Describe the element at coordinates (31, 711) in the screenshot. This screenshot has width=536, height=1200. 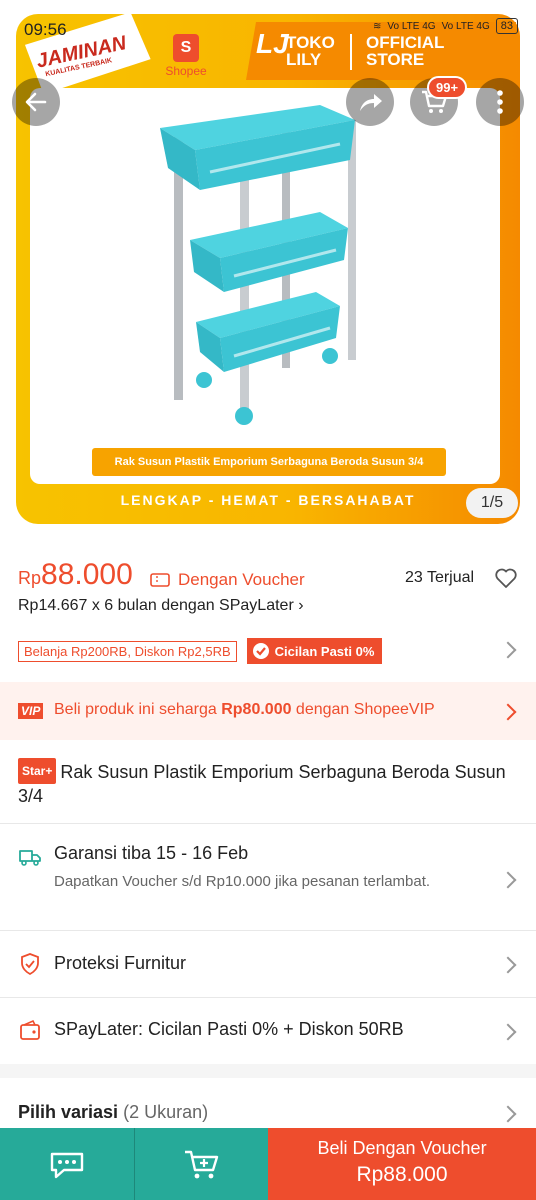
I see `vip-logo-icon: VIP` at that location.